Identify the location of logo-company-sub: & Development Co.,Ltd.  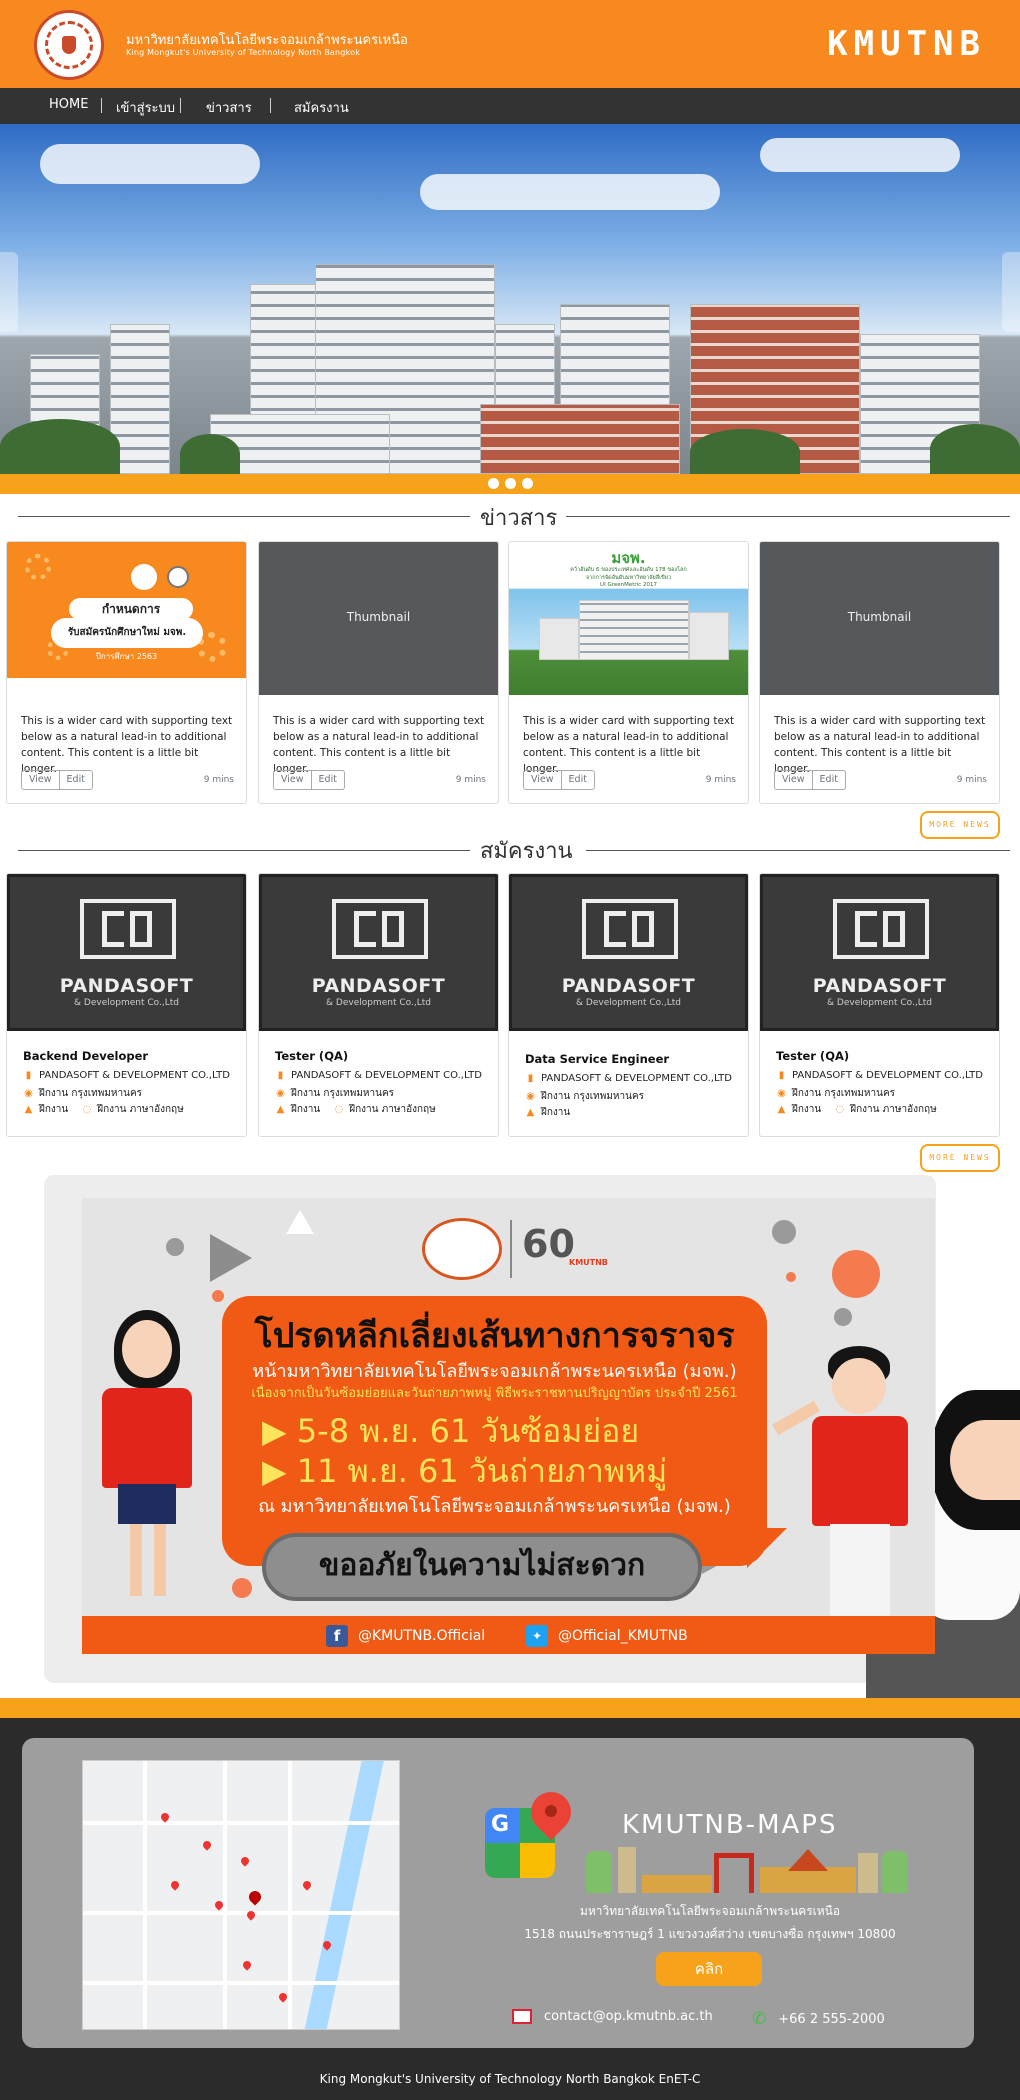
(628, 1003).